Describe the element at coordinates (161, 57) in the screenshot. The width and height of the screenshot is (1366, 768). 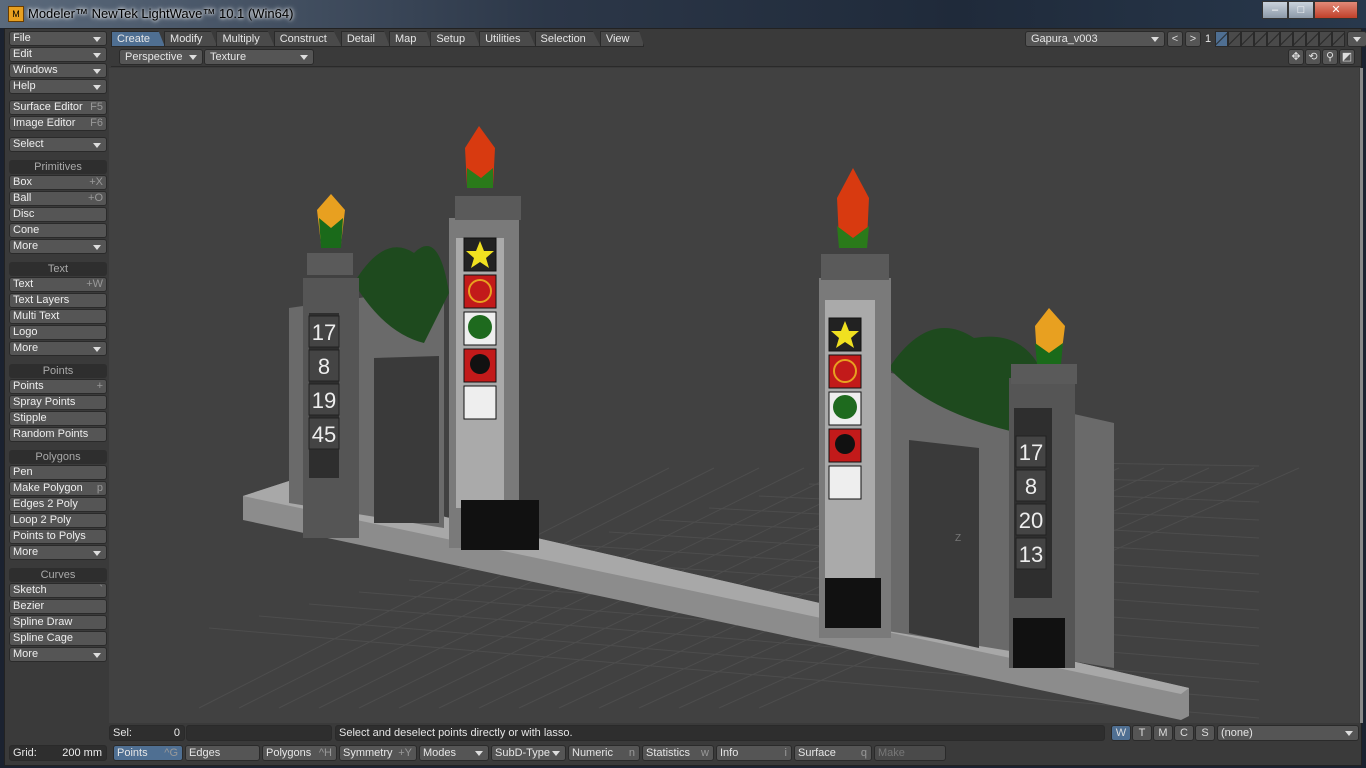
I see `view-type-select: Perspective` at that location.